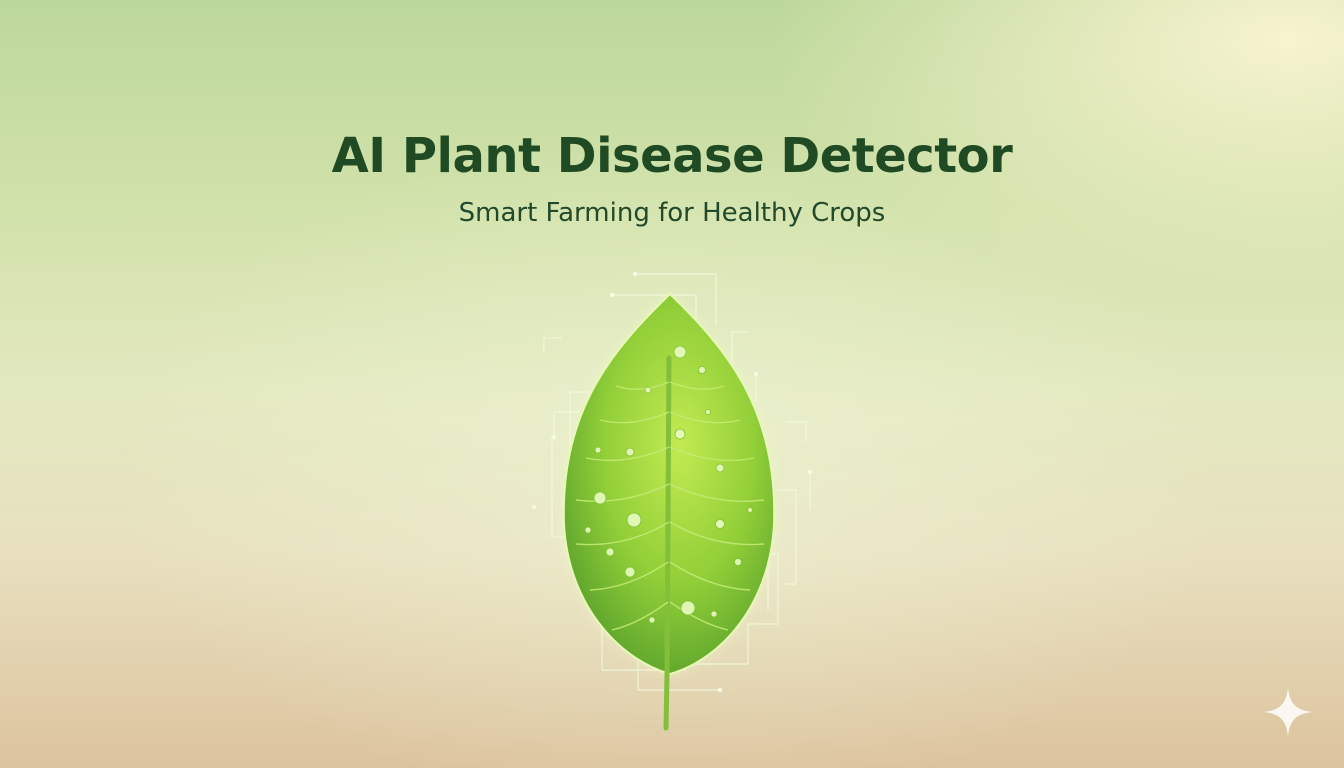 The height and width of the screenshot is (768, 1344). I want to click on page-subtitle: Smart Farming for Healthy Crops, so click(672, 213).